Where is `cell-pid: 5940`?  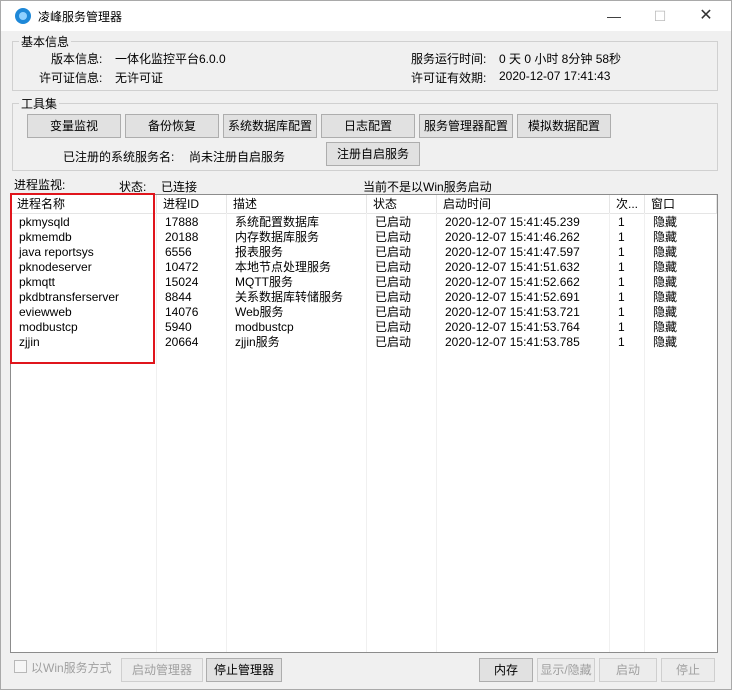 cell-pid: 5940 is located at coordinates (178, 327).